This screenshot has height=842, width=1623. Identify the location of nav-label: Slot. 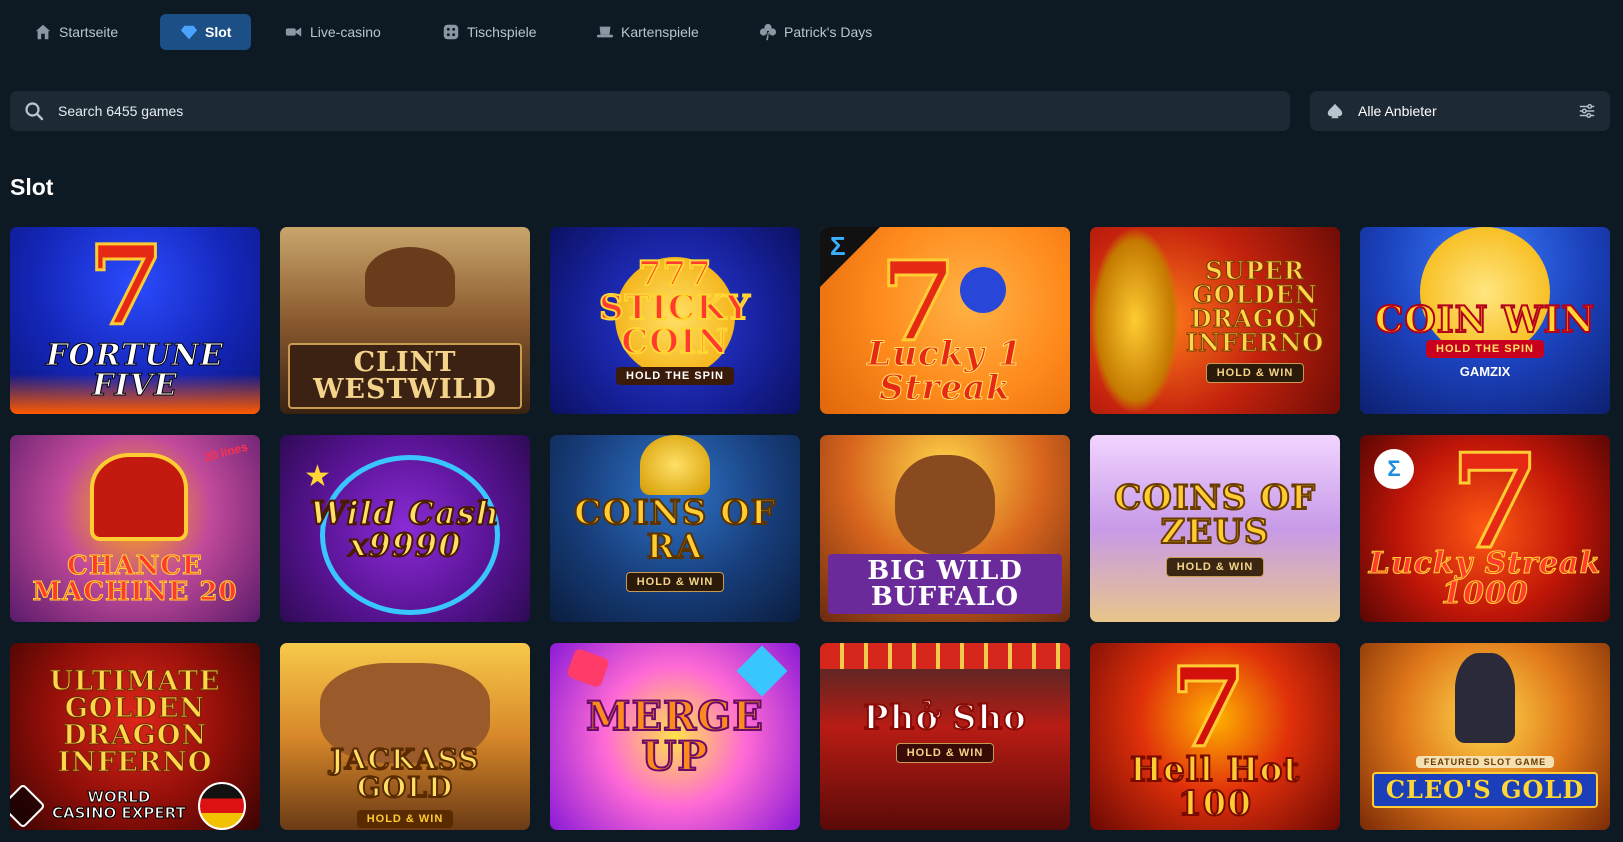
(218, 32).